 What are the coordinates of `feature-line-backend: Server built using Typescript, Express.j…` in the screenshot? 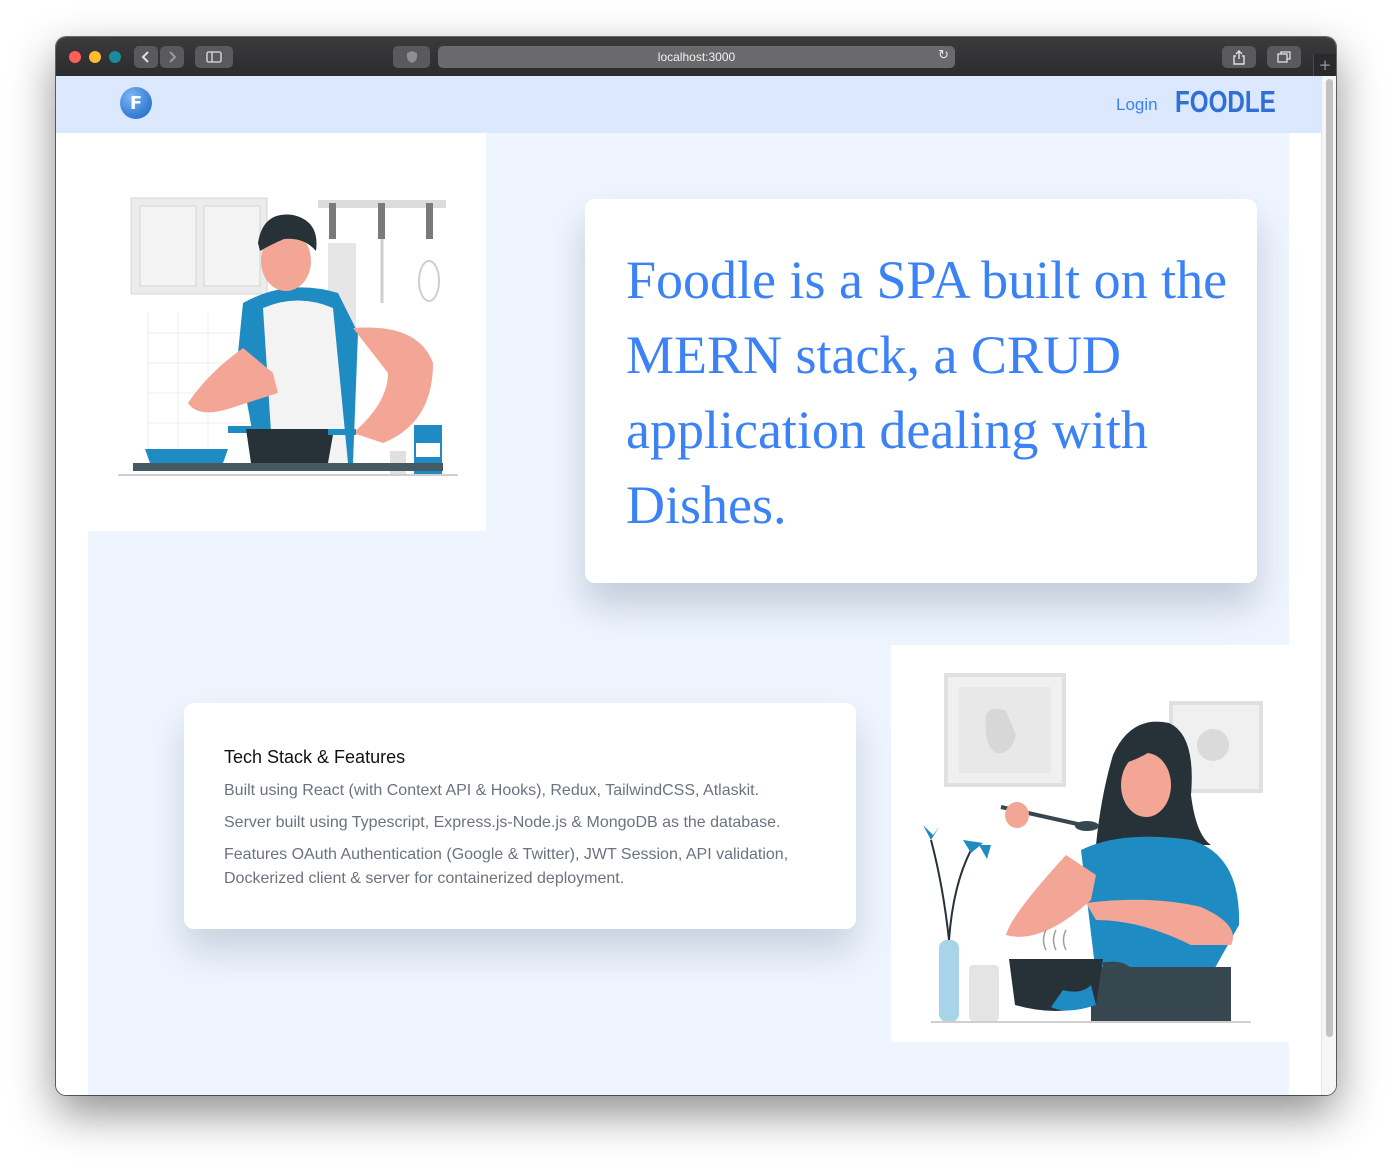 It's located at (502, 822).